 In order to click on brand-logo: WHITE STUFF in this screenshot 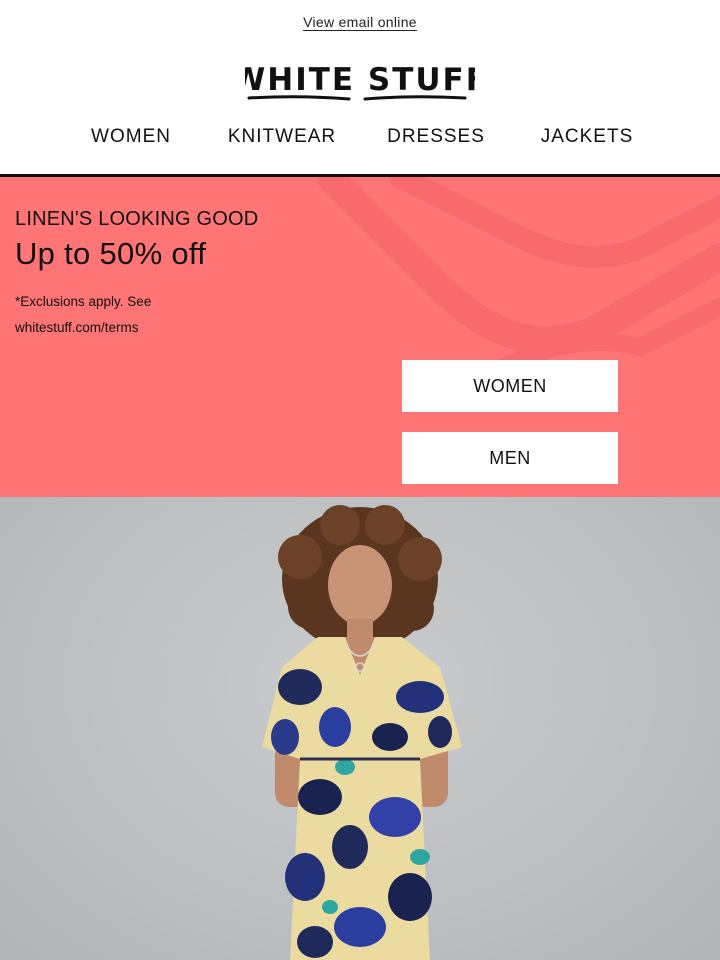, I will do `click(360, 81)`.